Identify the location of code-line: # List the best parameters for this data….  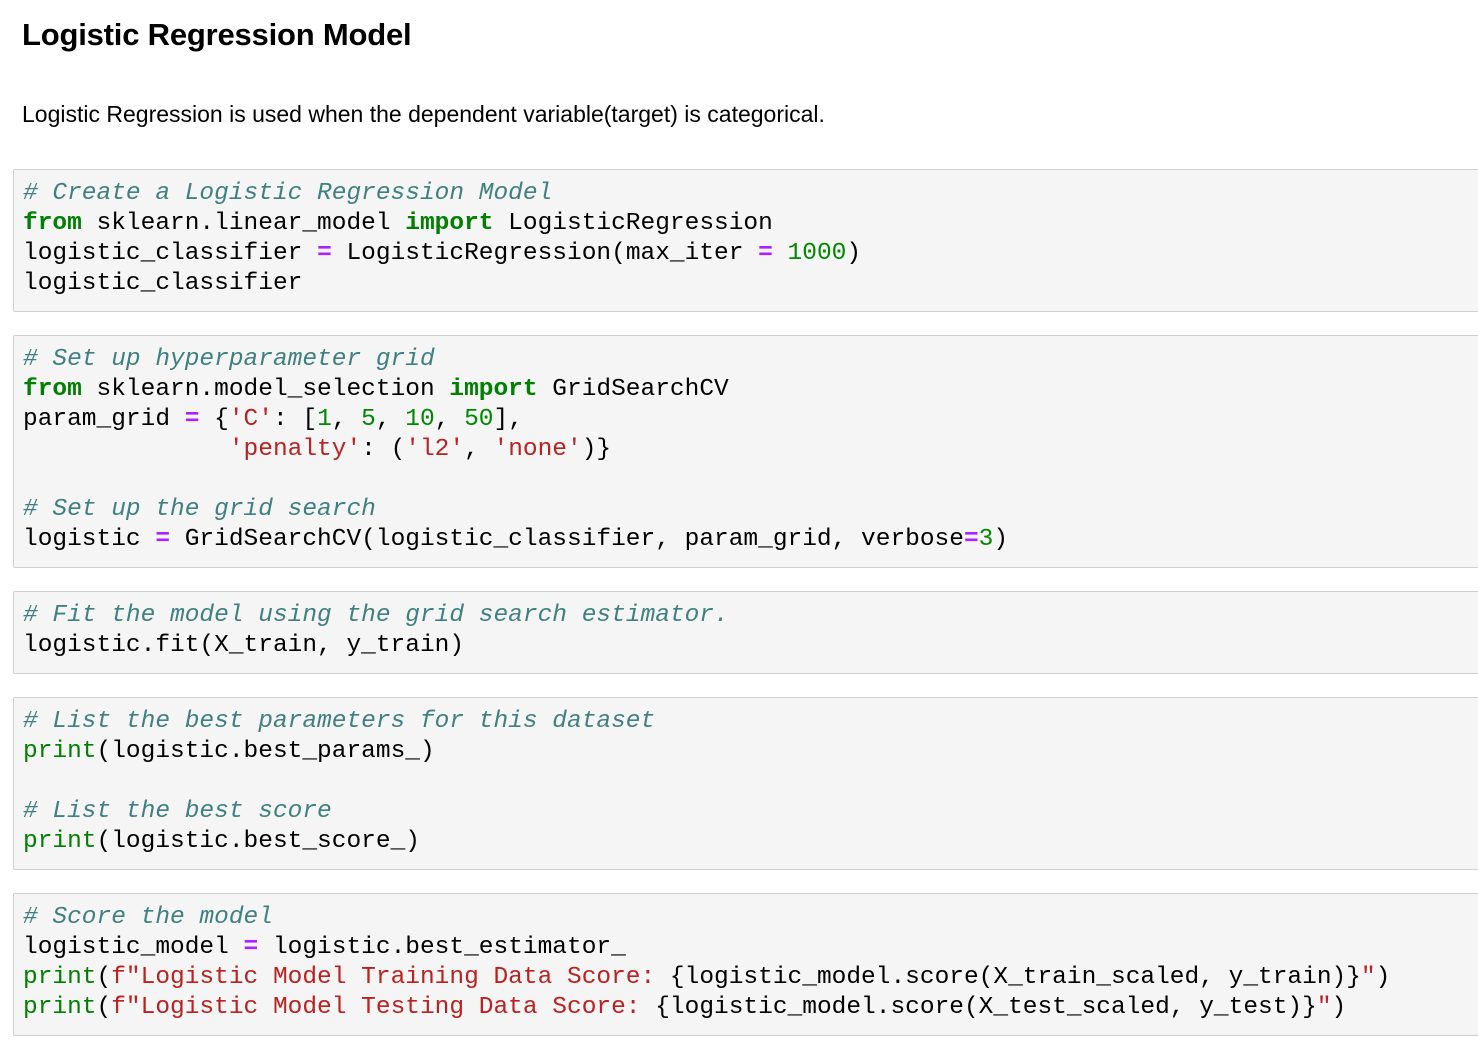
(750, 722).